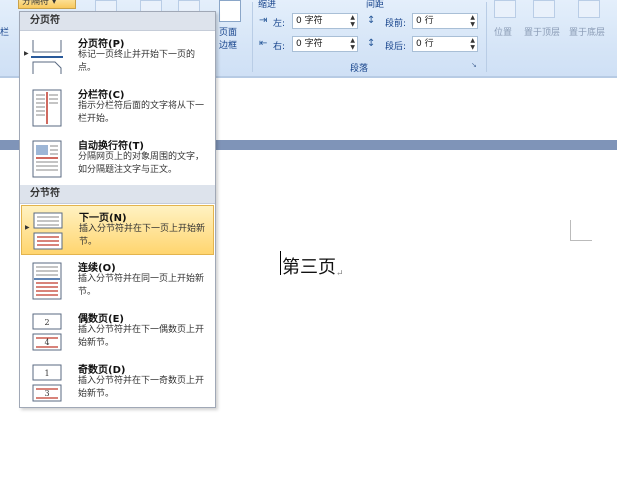  What do you see at coordinates (47, 159) in the screenshot?
I see `text-wrapping-break-icon` at bounding box center [47, 159].